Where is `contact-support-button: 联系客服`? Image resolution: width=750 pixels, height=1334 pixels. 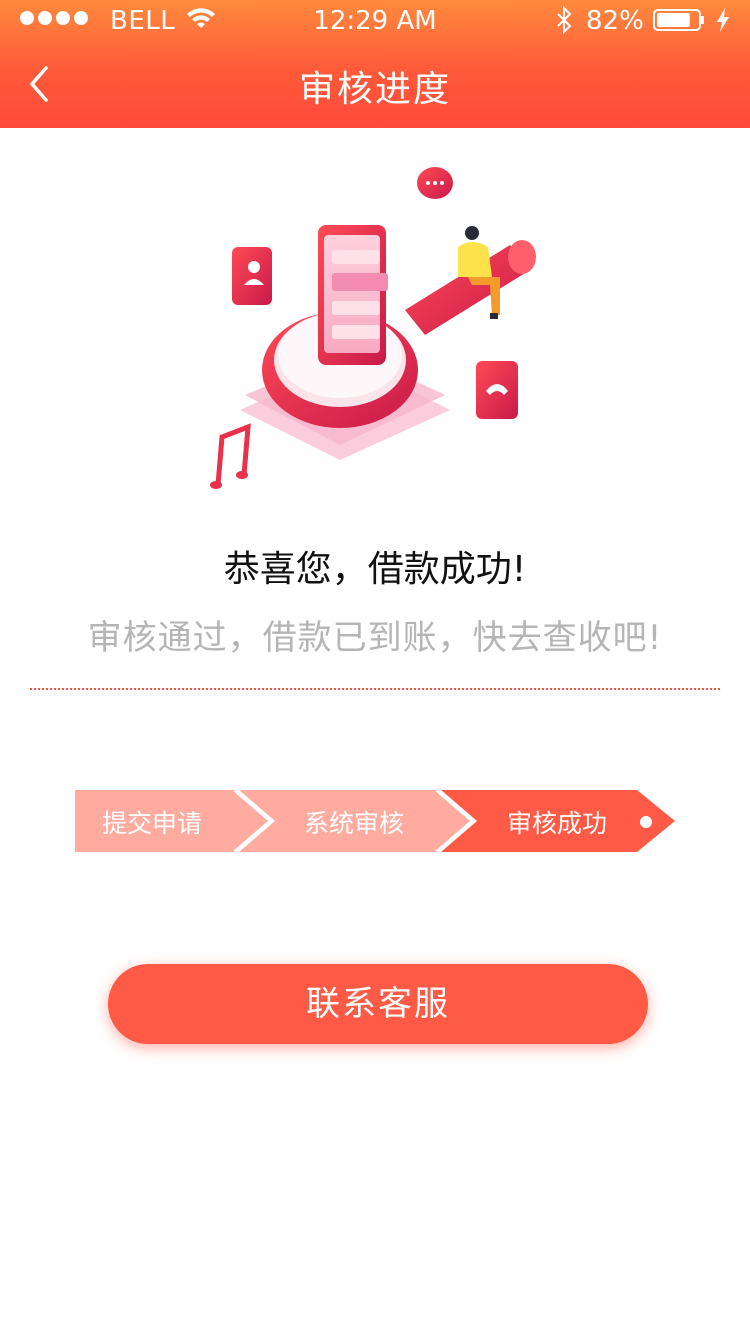
contact-support-button: 联系客服 is located at coordinates (378, 1004).